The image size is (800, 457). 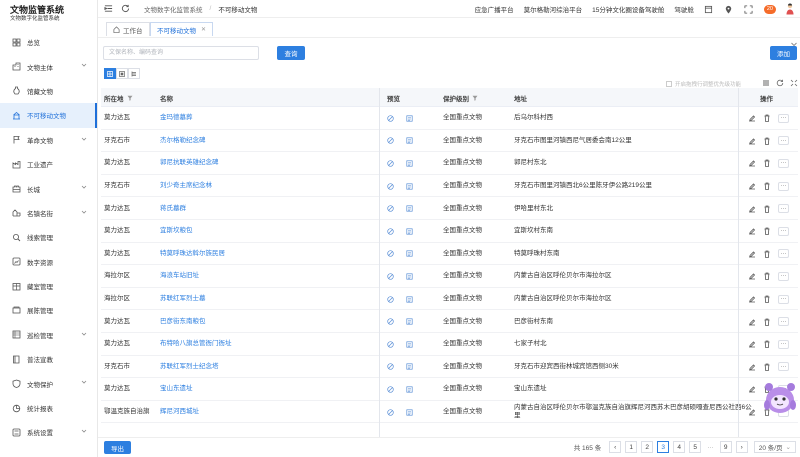 What do you see at coordinates (631, 447) in the screenshot?
I see `page-number-button: 1` at bounding box center [631, 447].